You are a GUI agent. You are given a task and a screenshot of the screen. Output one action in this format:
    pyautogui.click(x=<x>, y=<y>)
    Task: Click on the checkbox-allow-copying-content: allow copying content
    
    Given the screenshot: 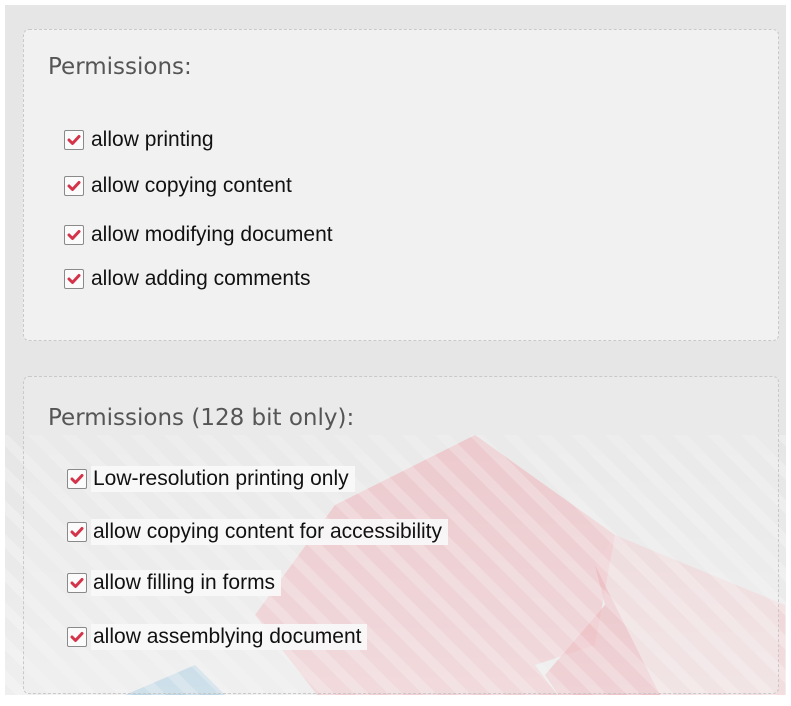 What is the action you would take?
    pyautogui.click(x=178, y=186)
    